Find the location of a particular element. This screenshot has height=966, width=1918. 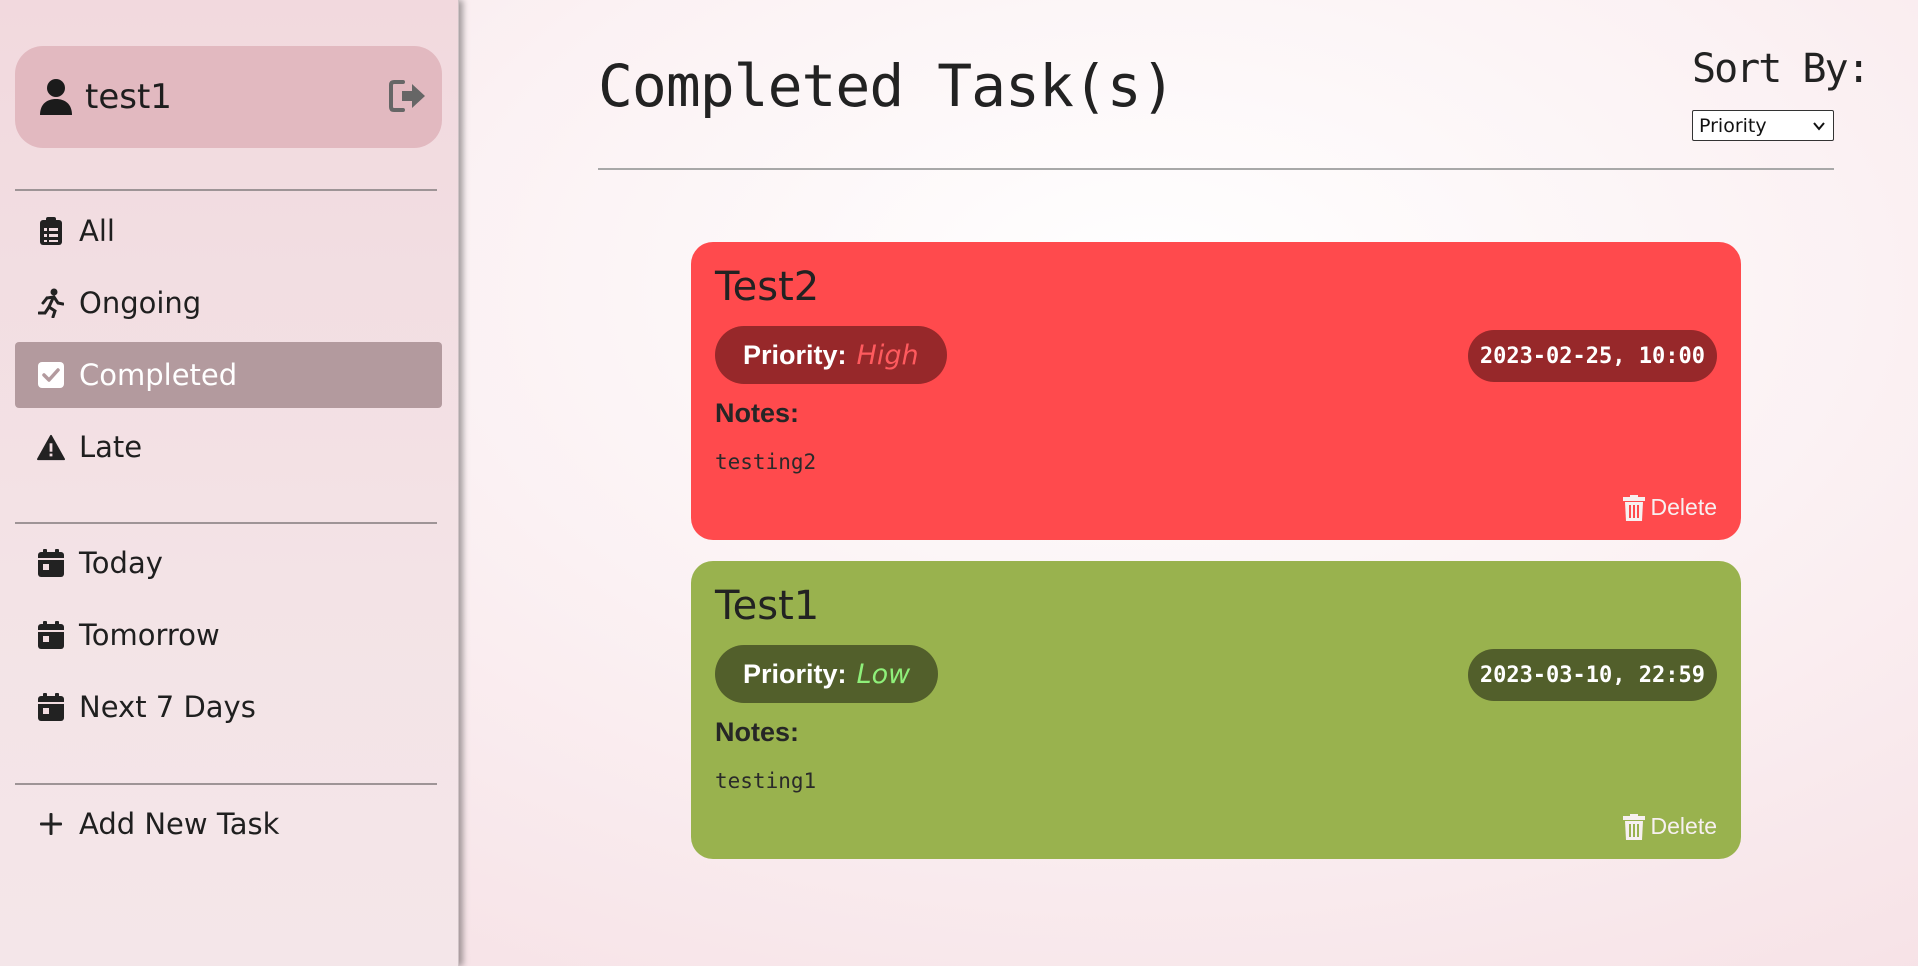

priority-value: High is located at coordinates (887, 355).